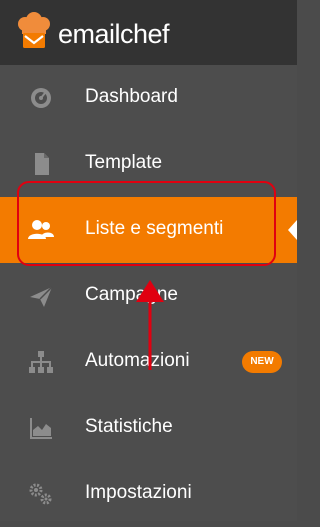 The width and height of the screenshot is (320, 527). Describe the element at coordinates (41, 362) in the screenshot. I see `sitemap-icon` at that location.